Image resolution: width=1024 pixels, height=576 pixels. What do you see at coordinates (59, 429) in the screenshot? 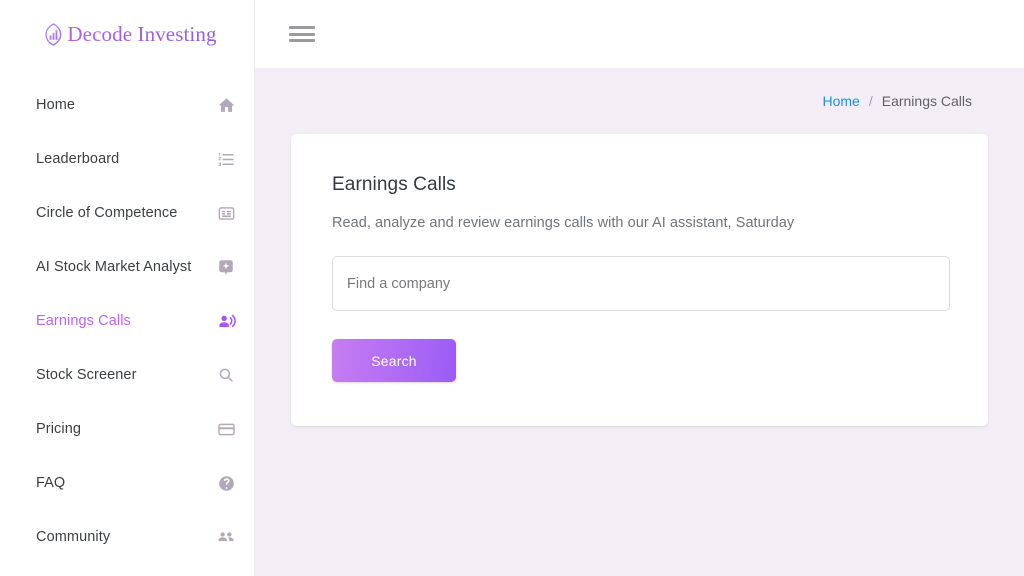
I see `sidebar-item-label: Pricing` at bounding box center [59, 429].